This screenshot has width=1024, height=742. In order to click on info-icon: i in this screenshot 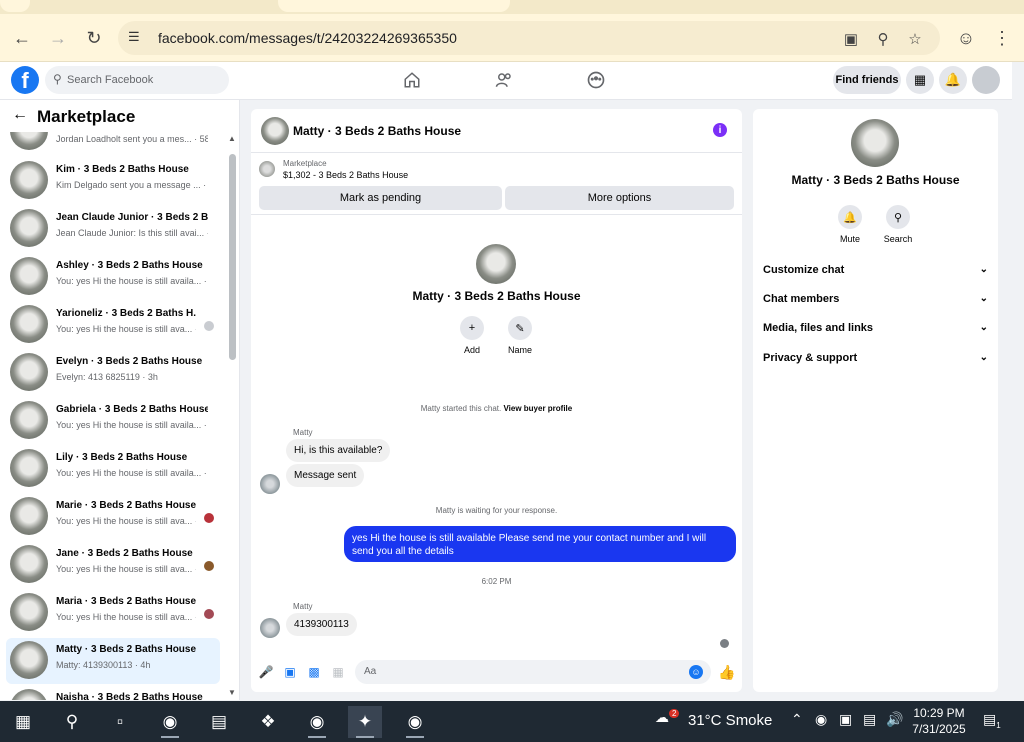, I will do `click(720, 130)`.